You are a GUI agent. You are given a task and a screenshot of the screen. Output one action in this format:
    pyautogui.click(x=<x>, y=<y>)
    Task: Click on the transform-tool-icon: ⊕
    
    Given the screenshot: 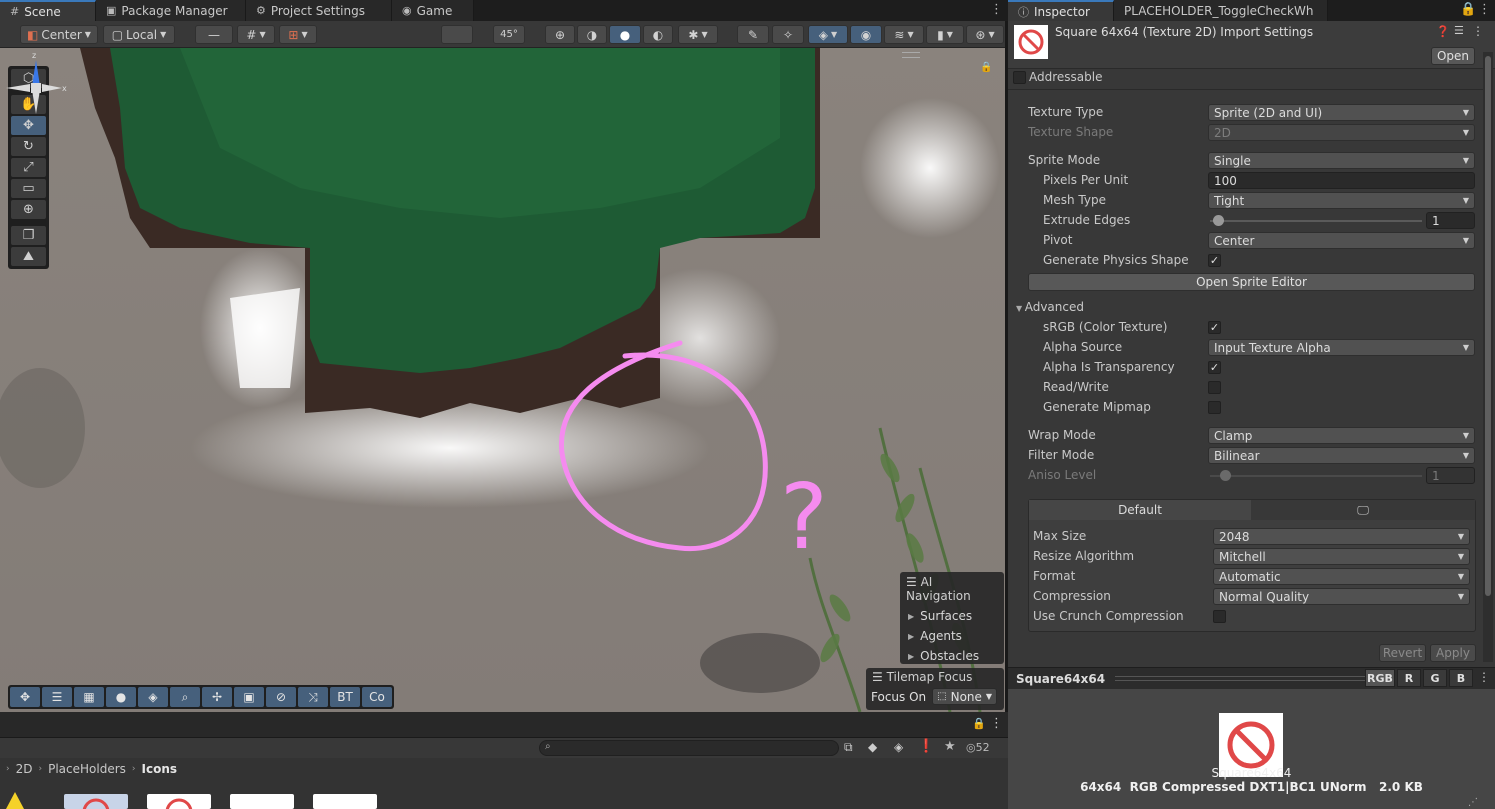 What is the action you would take?
    pyautogui.click(x=28, y=209)
    